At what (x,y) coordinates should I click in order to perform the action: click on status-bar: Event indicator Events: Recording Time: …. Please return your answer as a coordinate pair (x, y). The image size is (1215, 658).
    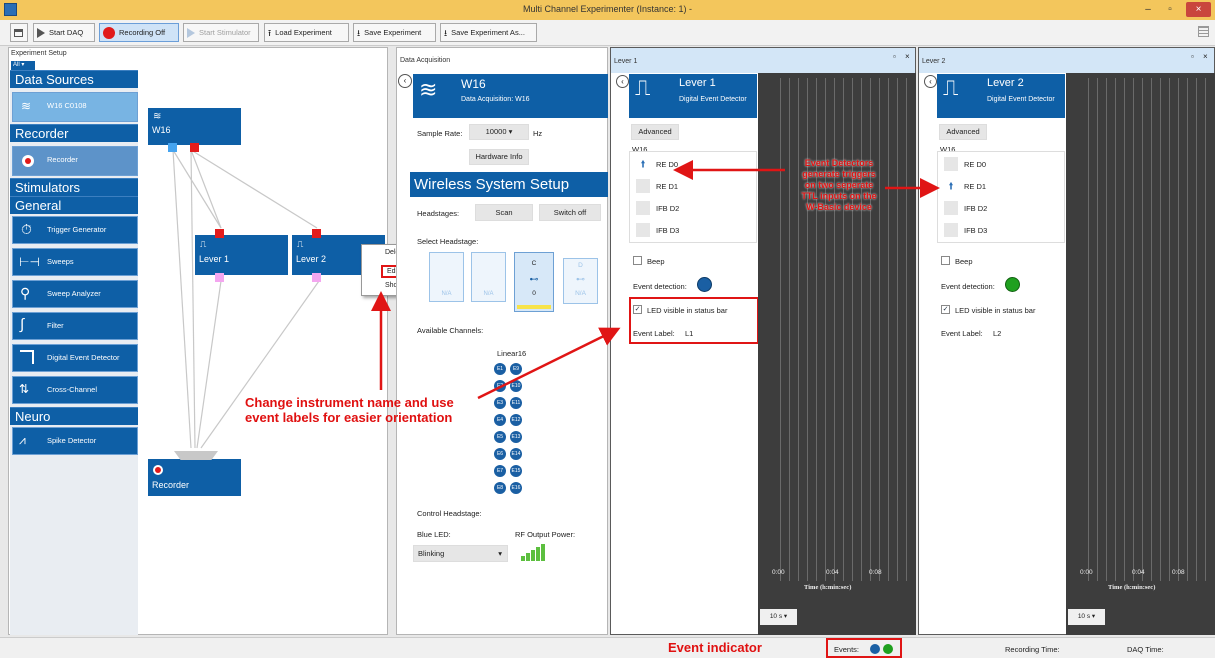
    Looking at the image, I should click on (607, 647).